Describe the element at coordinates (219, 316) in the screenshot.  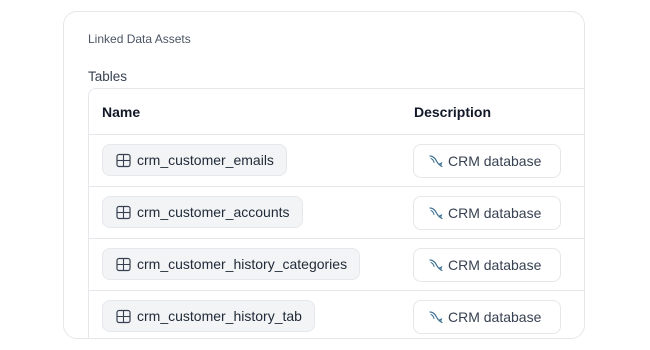
I see `table-name: crm_customer_history_tab` at that location.